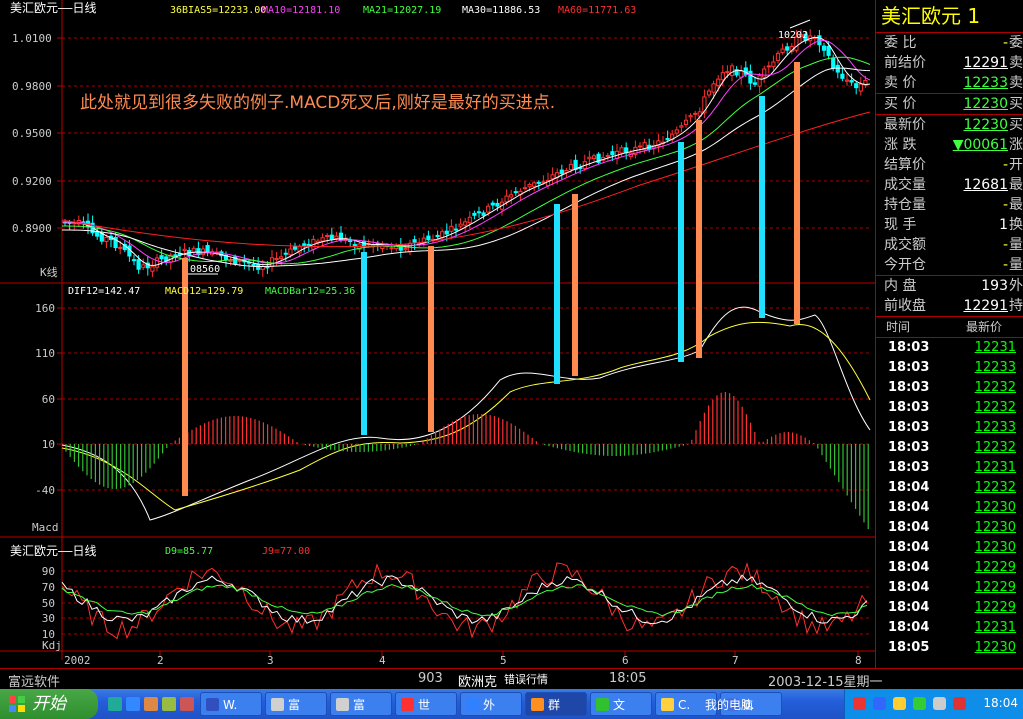  What do you see at coordinates (995, 527) in the screenshot?
I see `tick-price: 12230` at bounding box center [995, 527].